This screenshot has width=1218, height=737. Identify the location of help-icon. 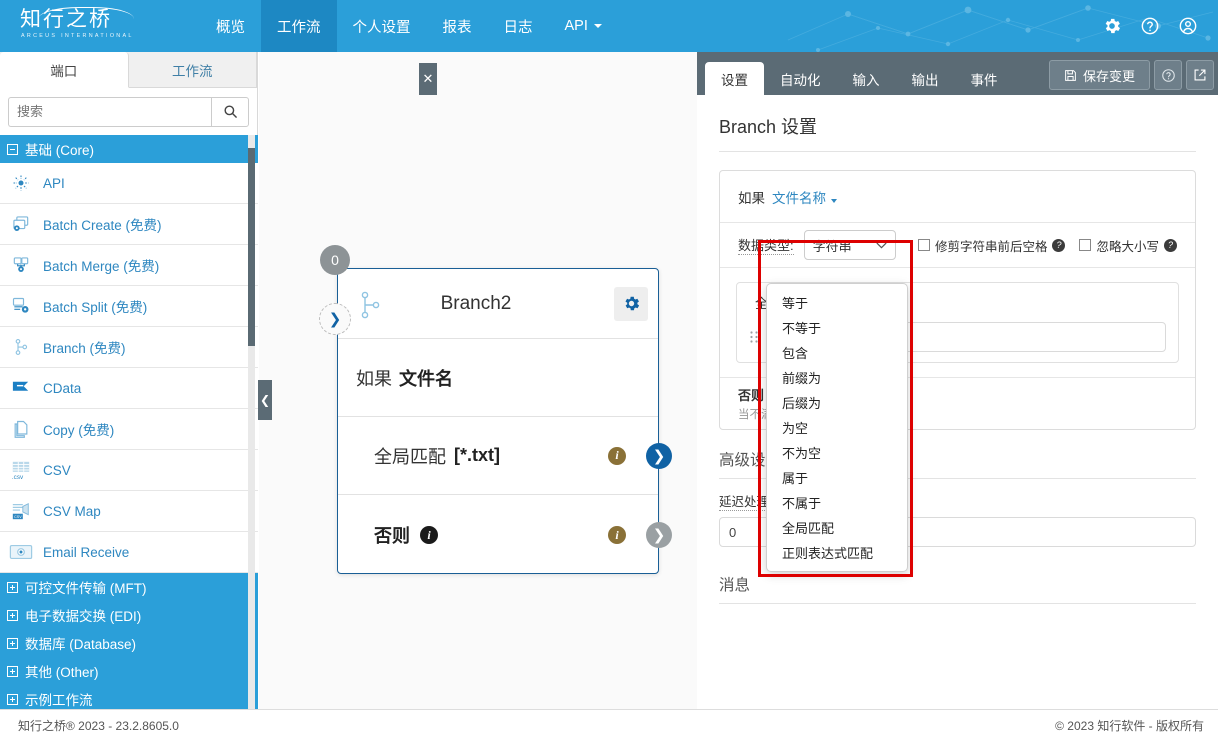
(1150, 26).